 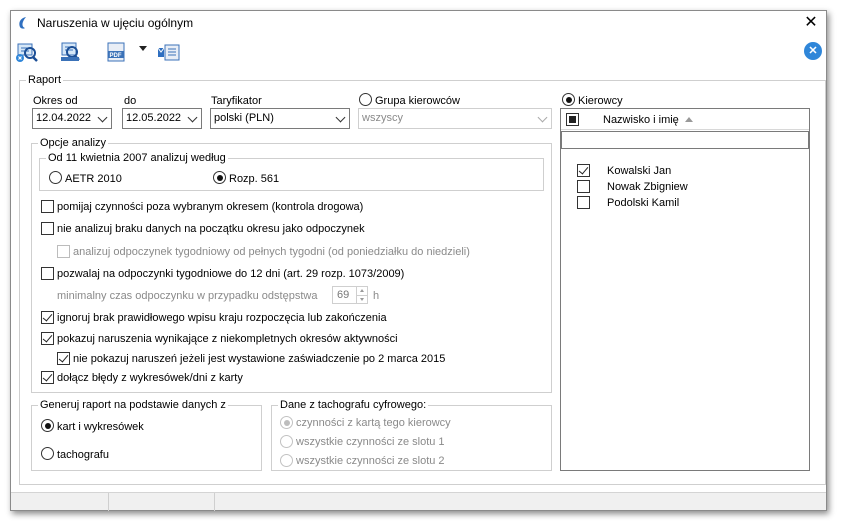 I want to click on app-logo-icon, so click(x=22, y=23).